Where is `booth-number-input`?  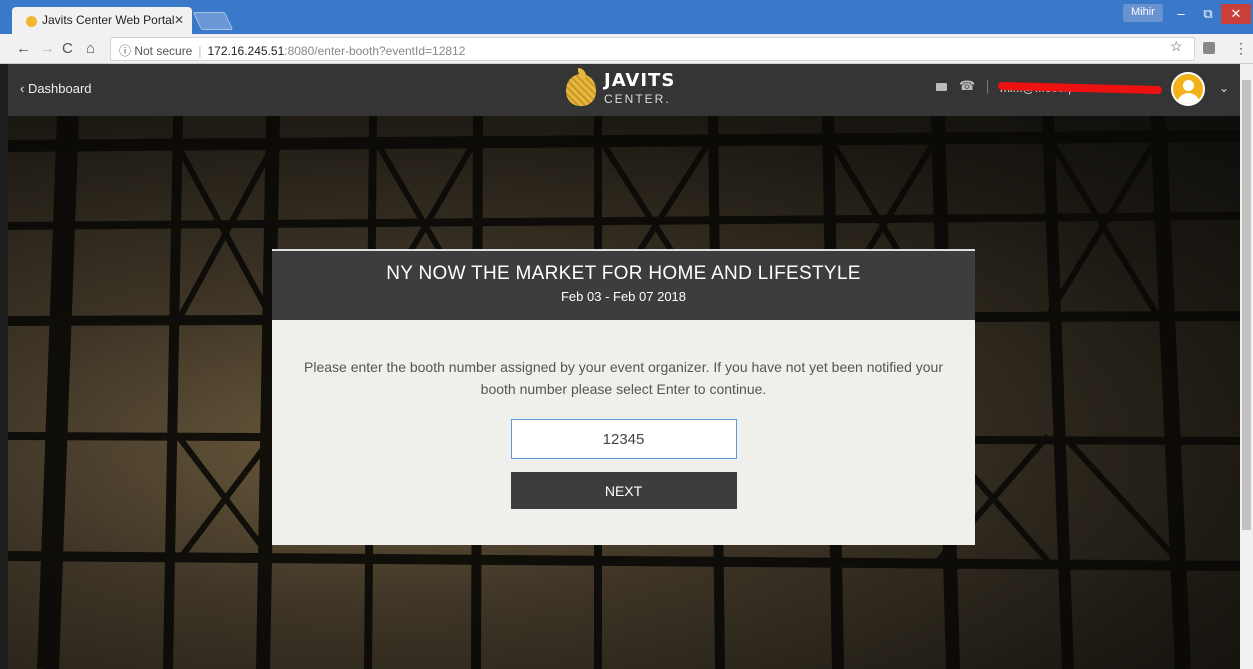
booth-number-input is located at coordinates (623, 439).